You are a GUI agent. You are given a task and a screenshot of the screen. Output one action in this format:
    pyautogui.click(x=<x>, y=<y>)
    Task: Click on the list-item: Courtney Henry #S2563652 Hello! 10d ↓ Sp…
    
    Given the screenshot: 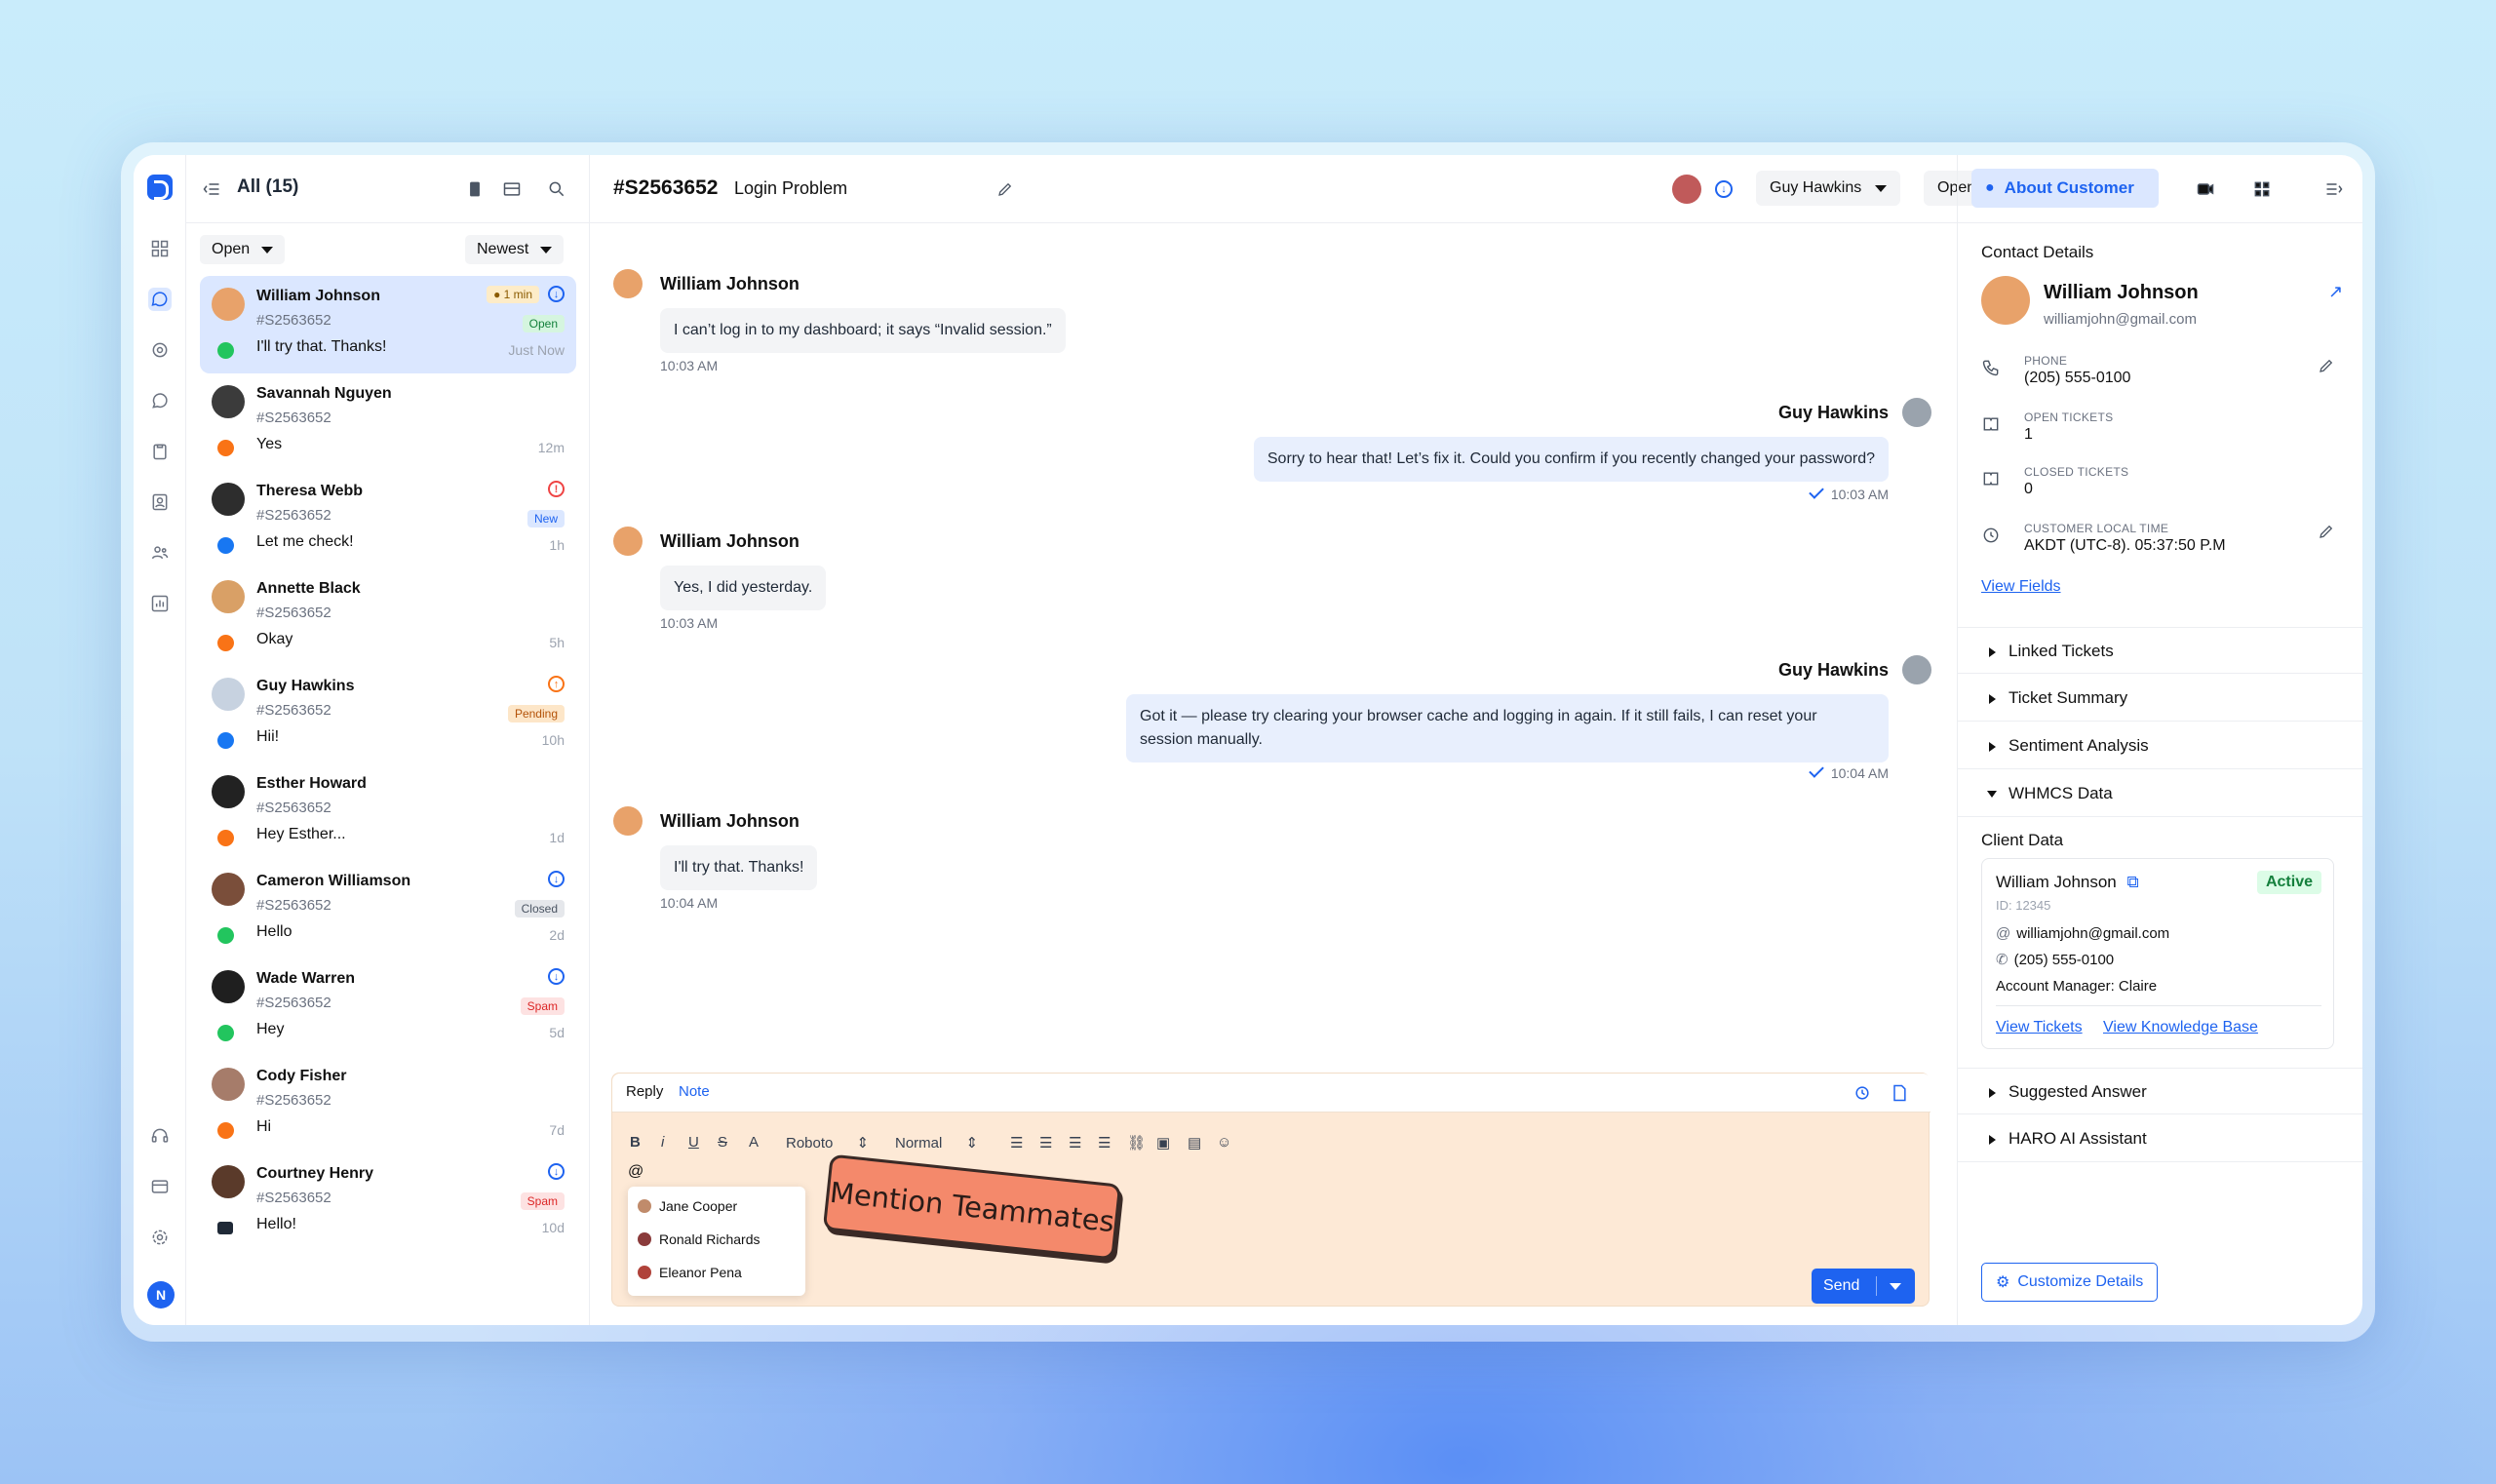 What is the action you would take?
    pyautogui.click(x=388, y=1202)
    